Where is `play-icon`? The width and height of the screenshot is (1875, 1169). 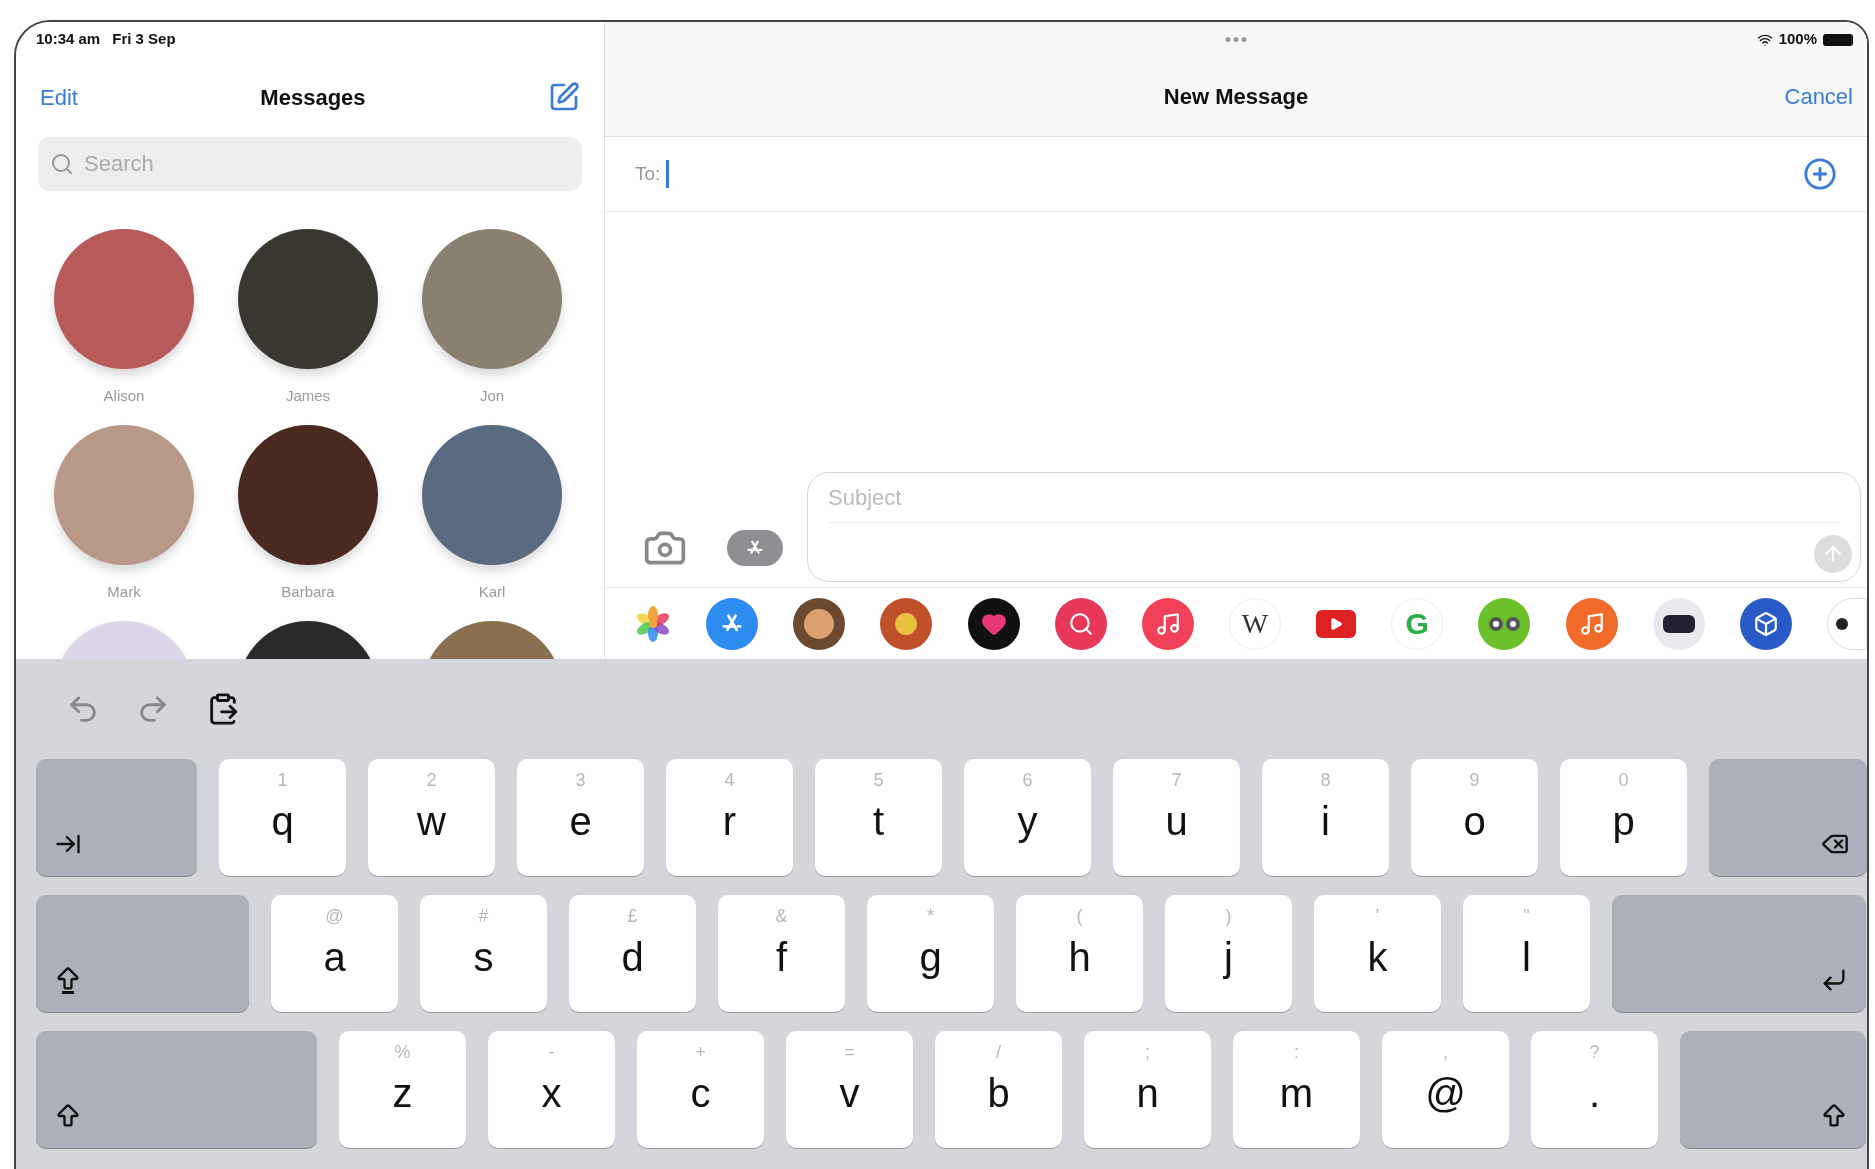 play-icon is located at coordinates (1336, 623).